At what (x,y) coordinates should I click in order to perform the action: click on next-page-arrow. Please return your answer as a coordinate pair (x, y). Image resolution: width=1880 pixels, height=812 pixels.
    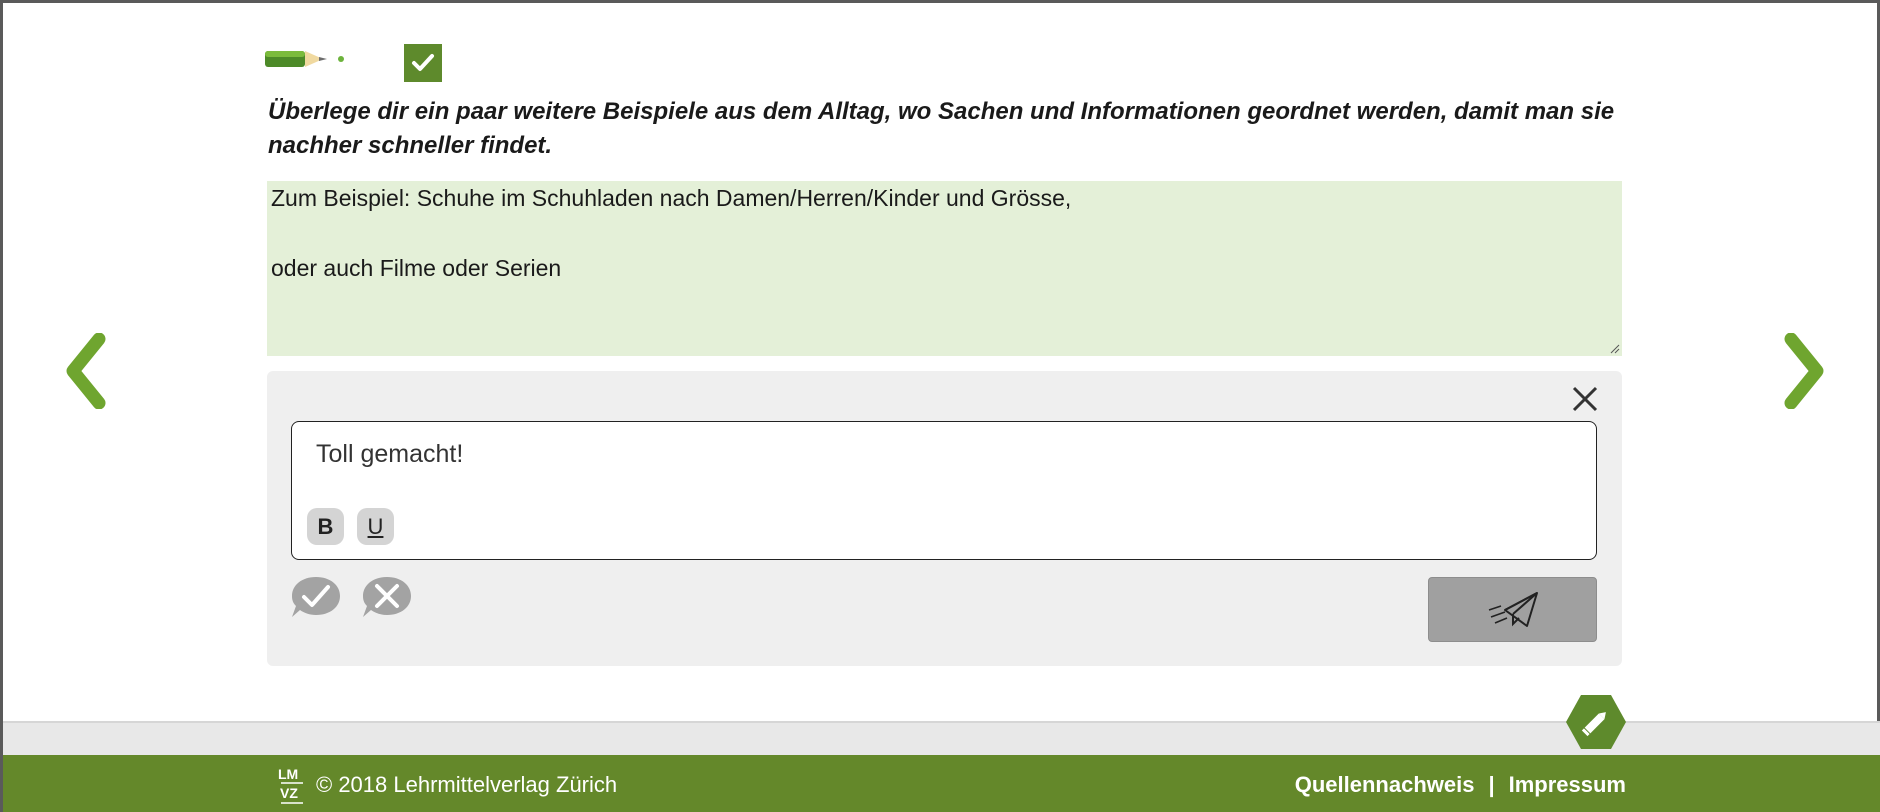
    Looking at the image, I should click on (1804, 371).